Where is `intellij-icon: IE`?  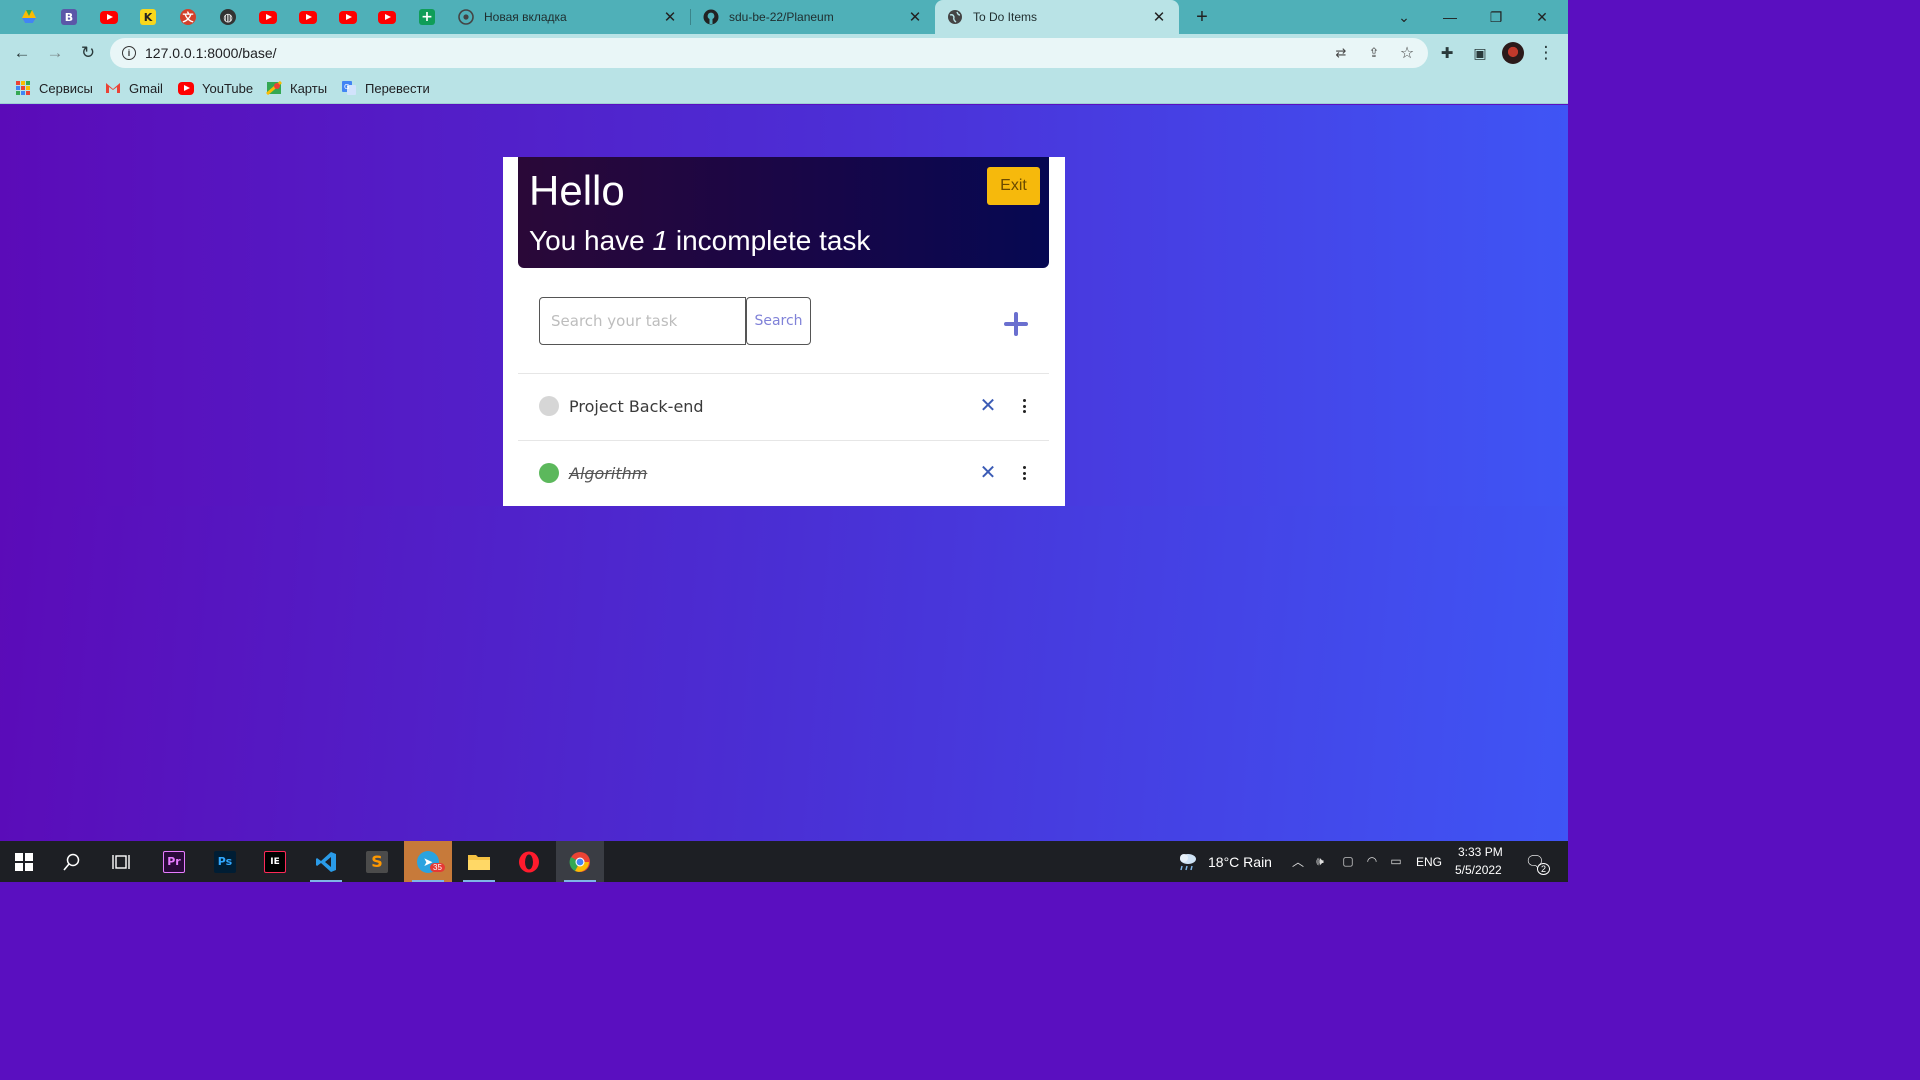
intellij-icon: IE is located at coordinates (275, 861).